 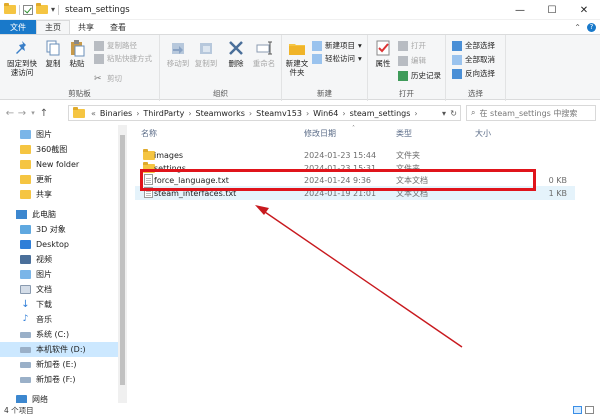 What do you see at coordinates (406, 93) in the screenshot?
I see `open-group-label: 打开` at bounding box center [406, 93].